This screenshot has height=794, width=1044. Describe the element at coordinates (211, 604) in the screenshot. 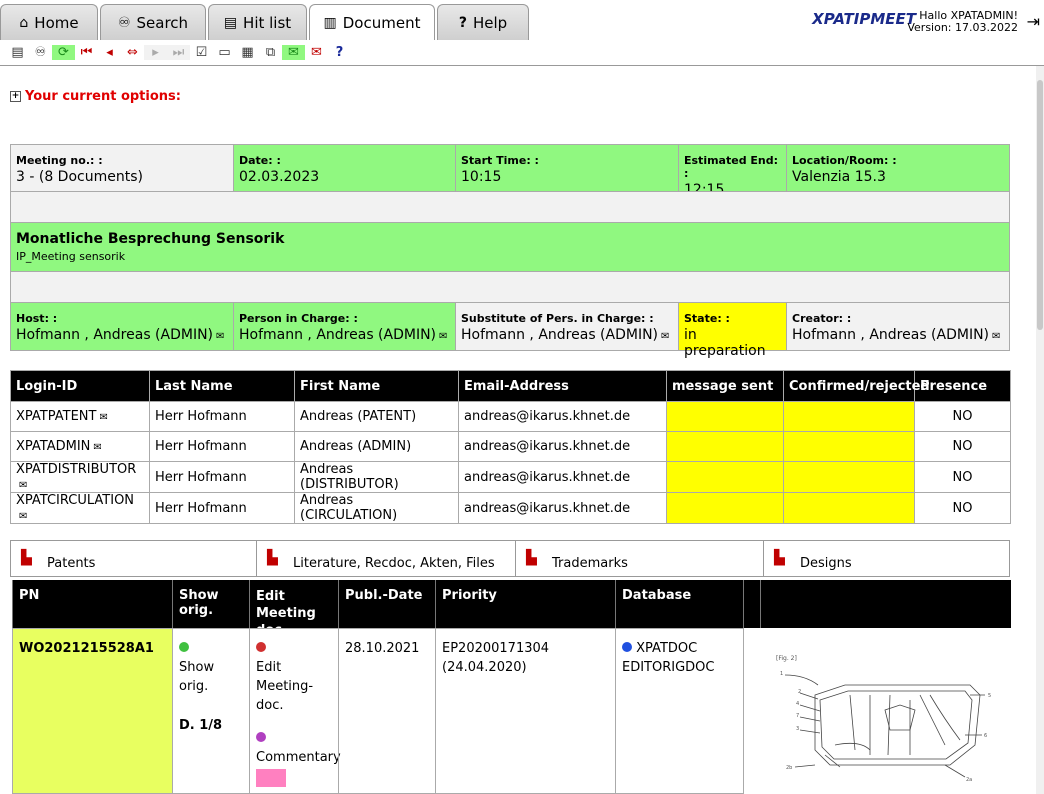

I see `col-show-orig: Show orig.` at that location.